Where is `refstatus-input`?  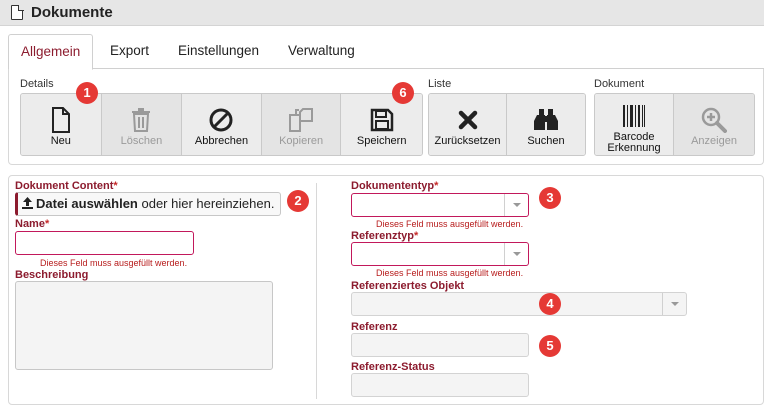
refstatus-input is located at coordinates (440, 385).